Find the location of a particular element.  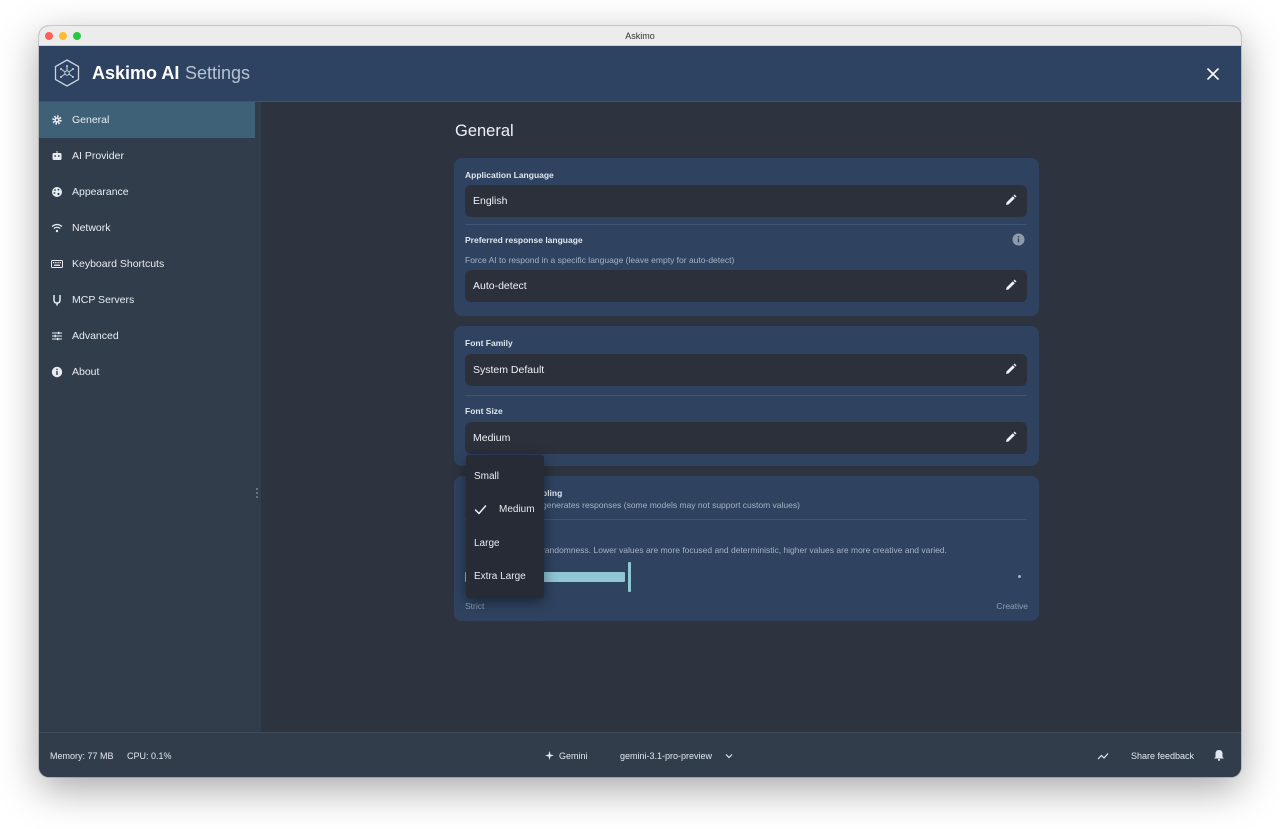

application-language-value: English is located at coordinates (490, 201).